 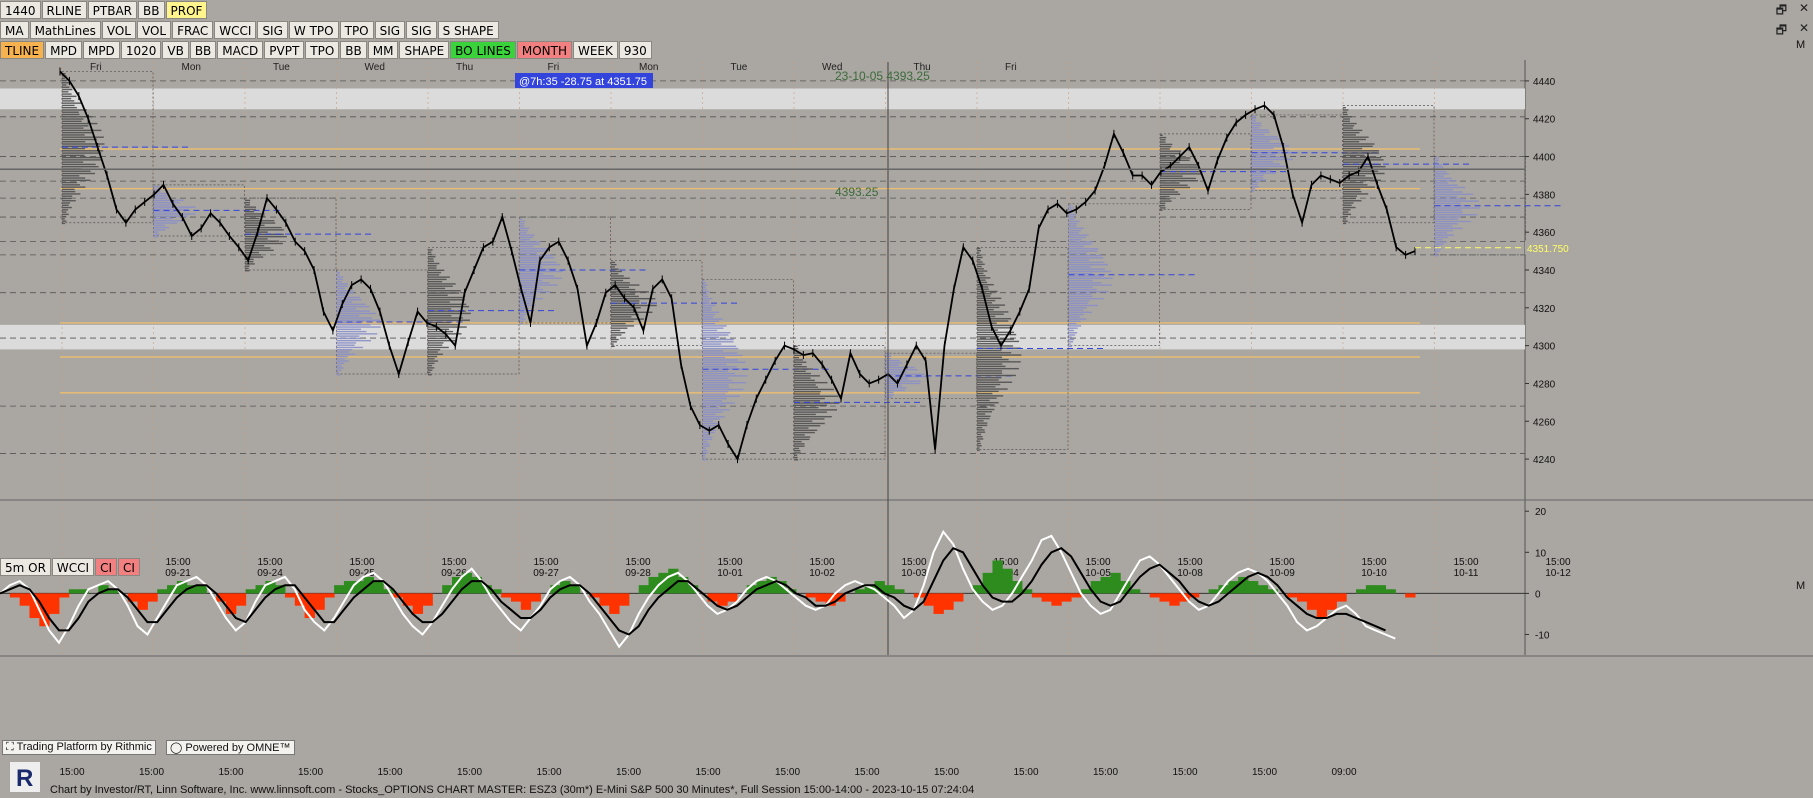 What do you see at coordinates (628, 772) in the screenshot?
I see `osc-x-tick-7: 15:00` at bounding box center [628, 772].